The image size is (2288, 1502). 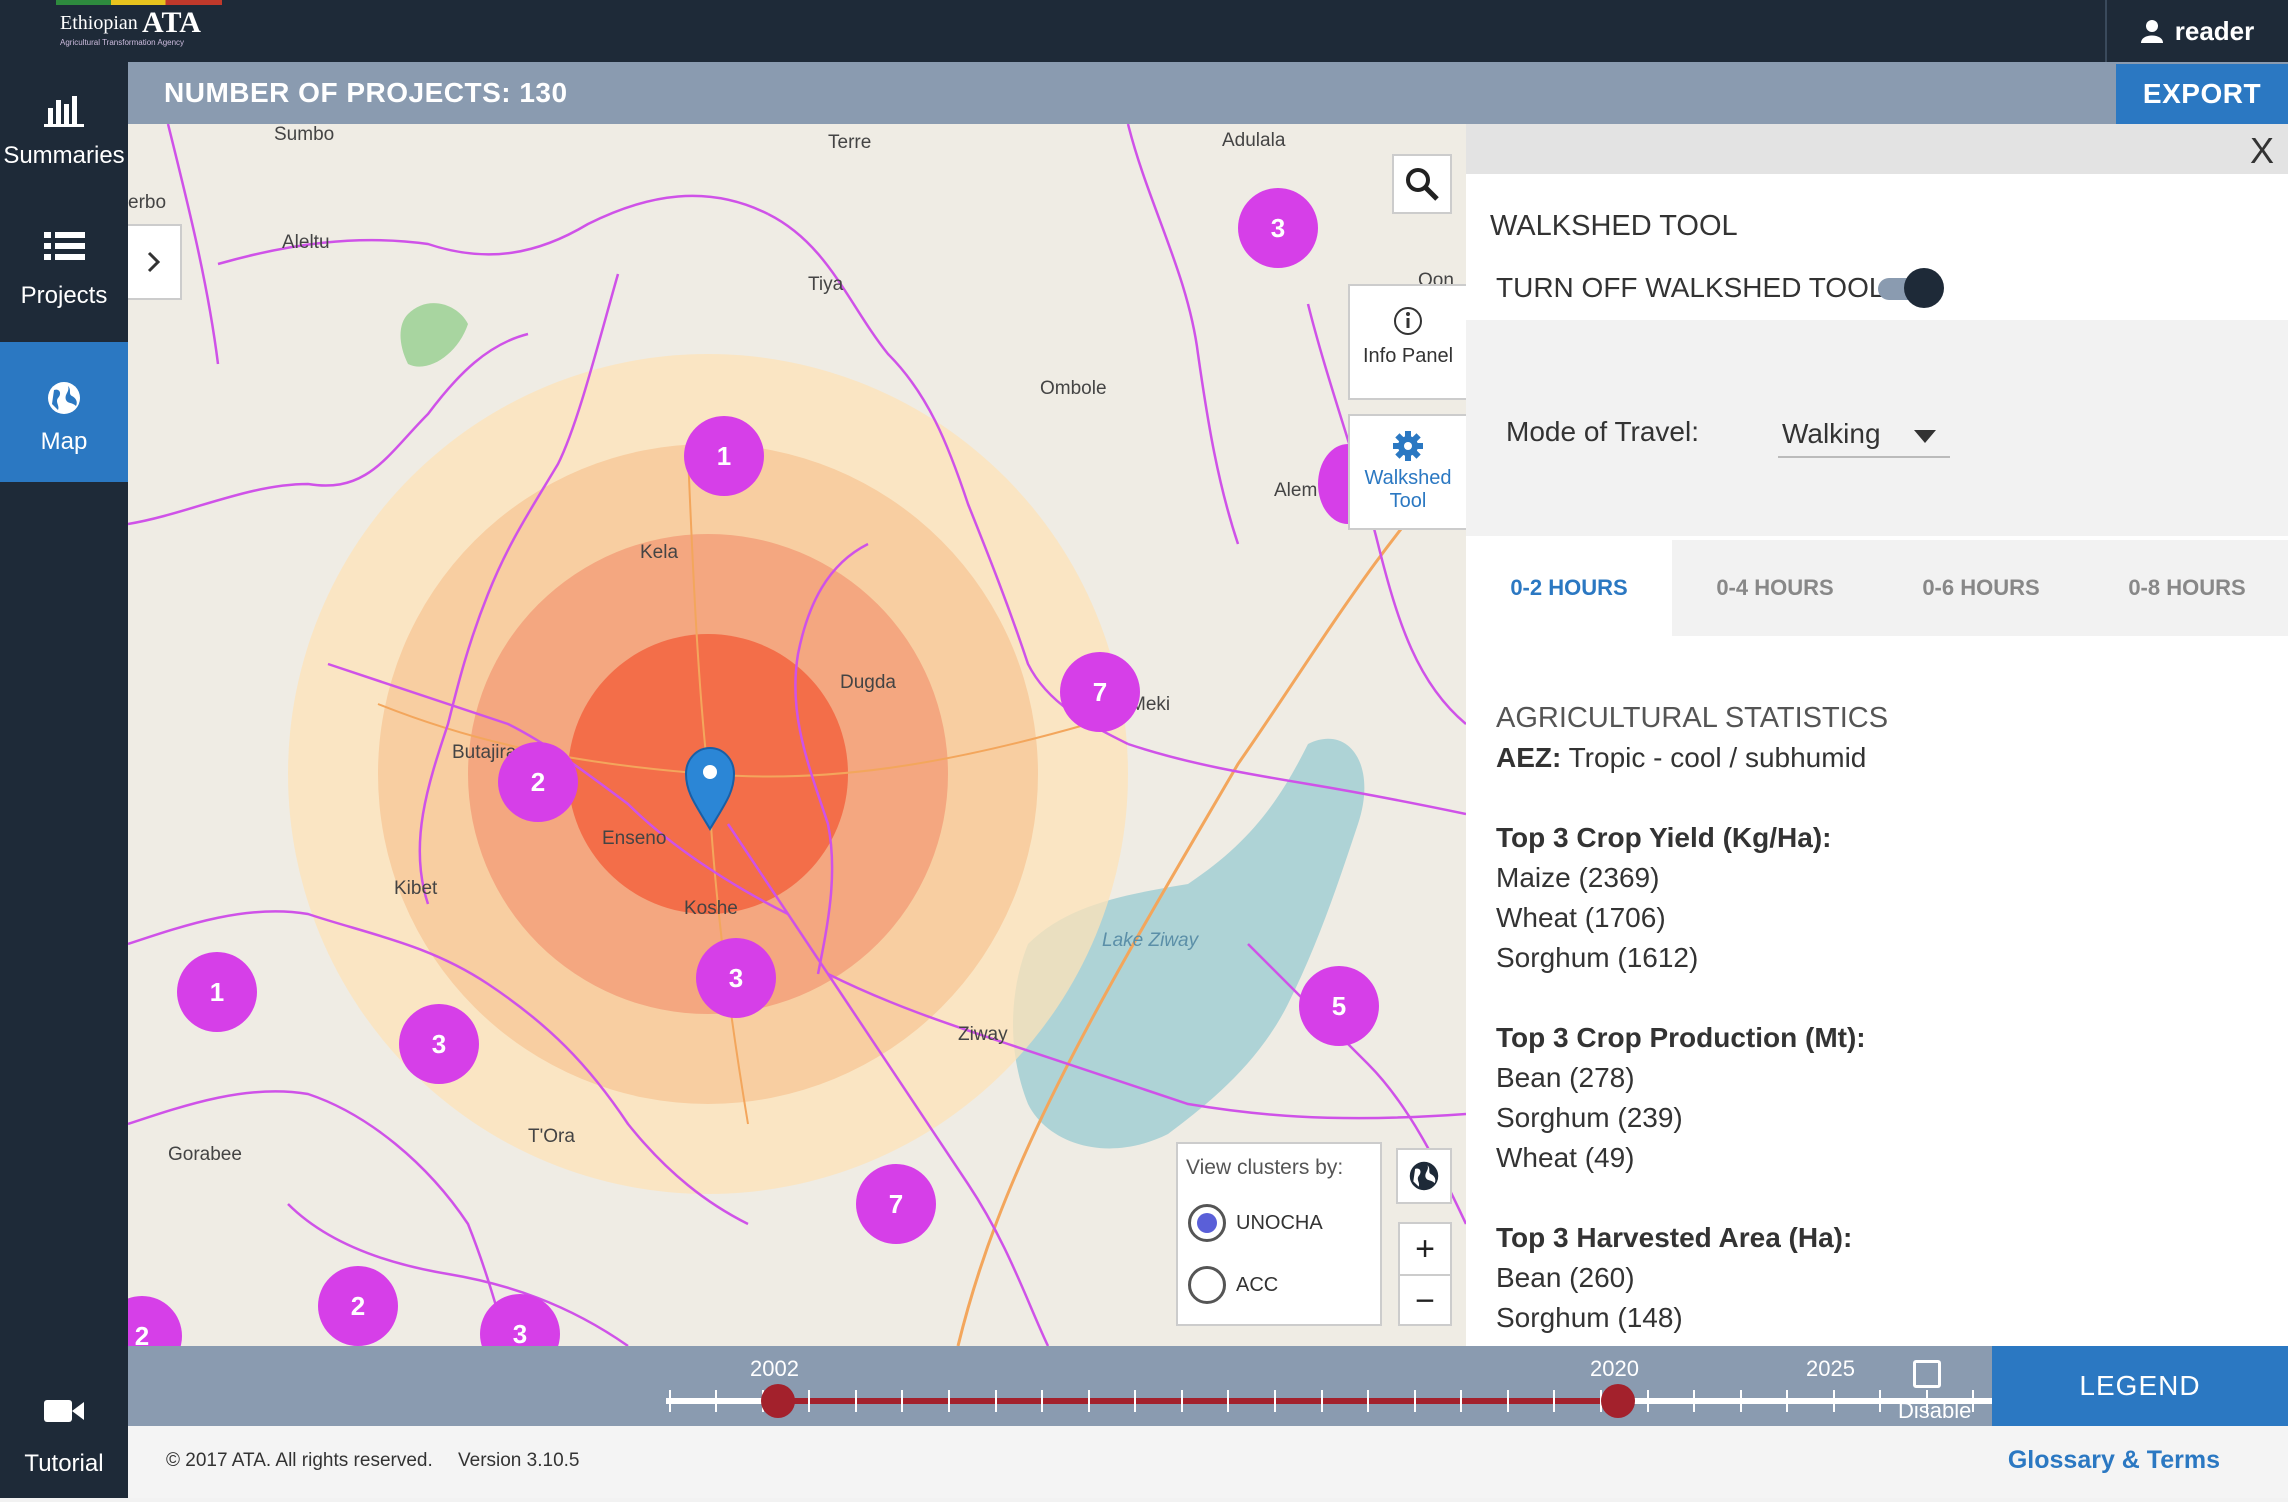 What do you see at coordinates (1581, 917) in the screenshot?
I see `list-item: Wheat (1706)` at bounding box center [1581, 917].